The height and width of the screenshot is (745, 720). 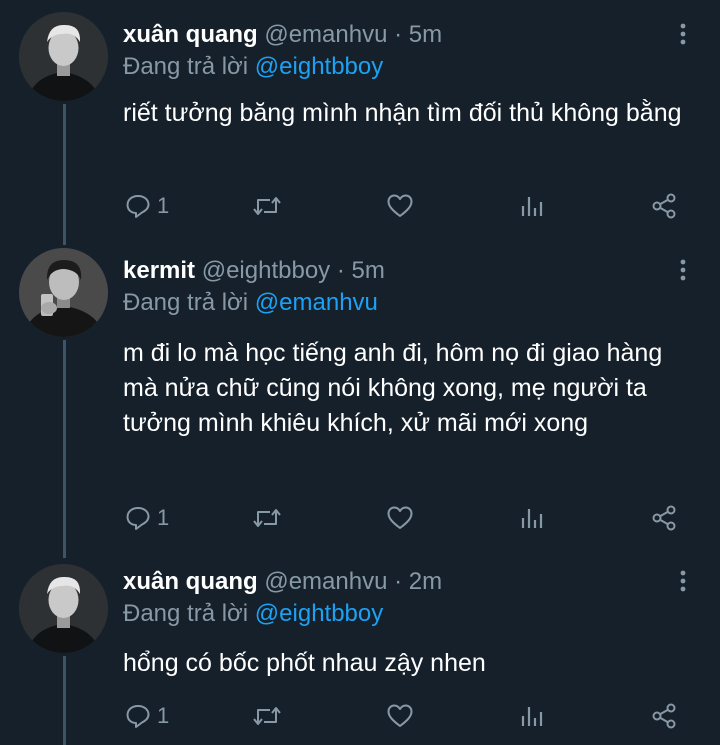 I want to click on tweet-header: kermit @eightbboy · 5m, so click(x=254, y=271).